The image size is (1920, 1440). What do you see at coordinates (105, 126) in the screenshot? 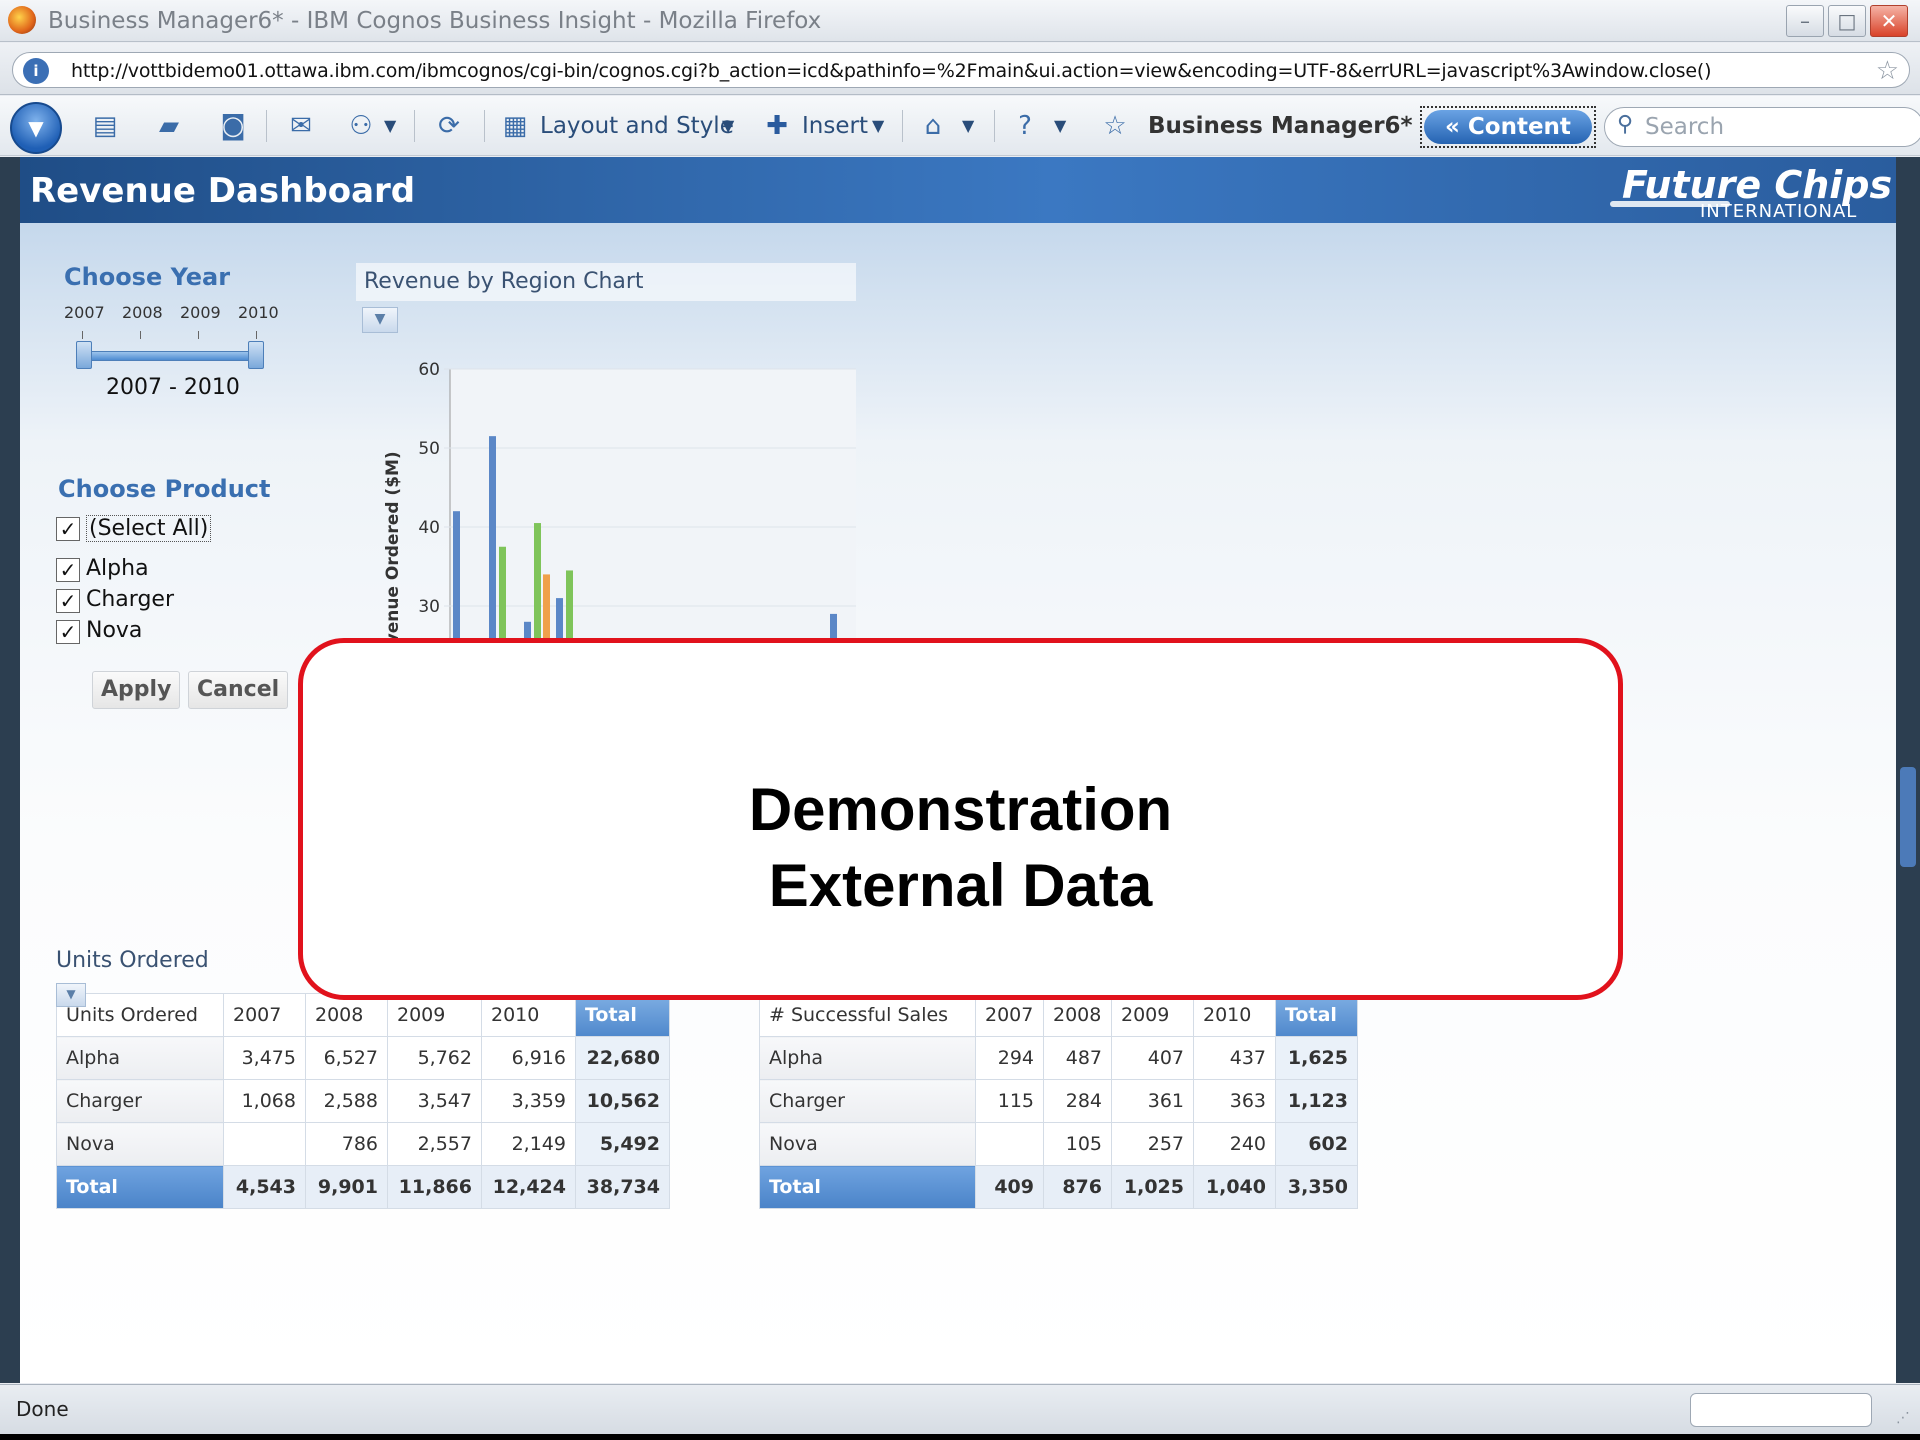
I see `new-workspace-icon: ▤` at bounding box center [105, 126].